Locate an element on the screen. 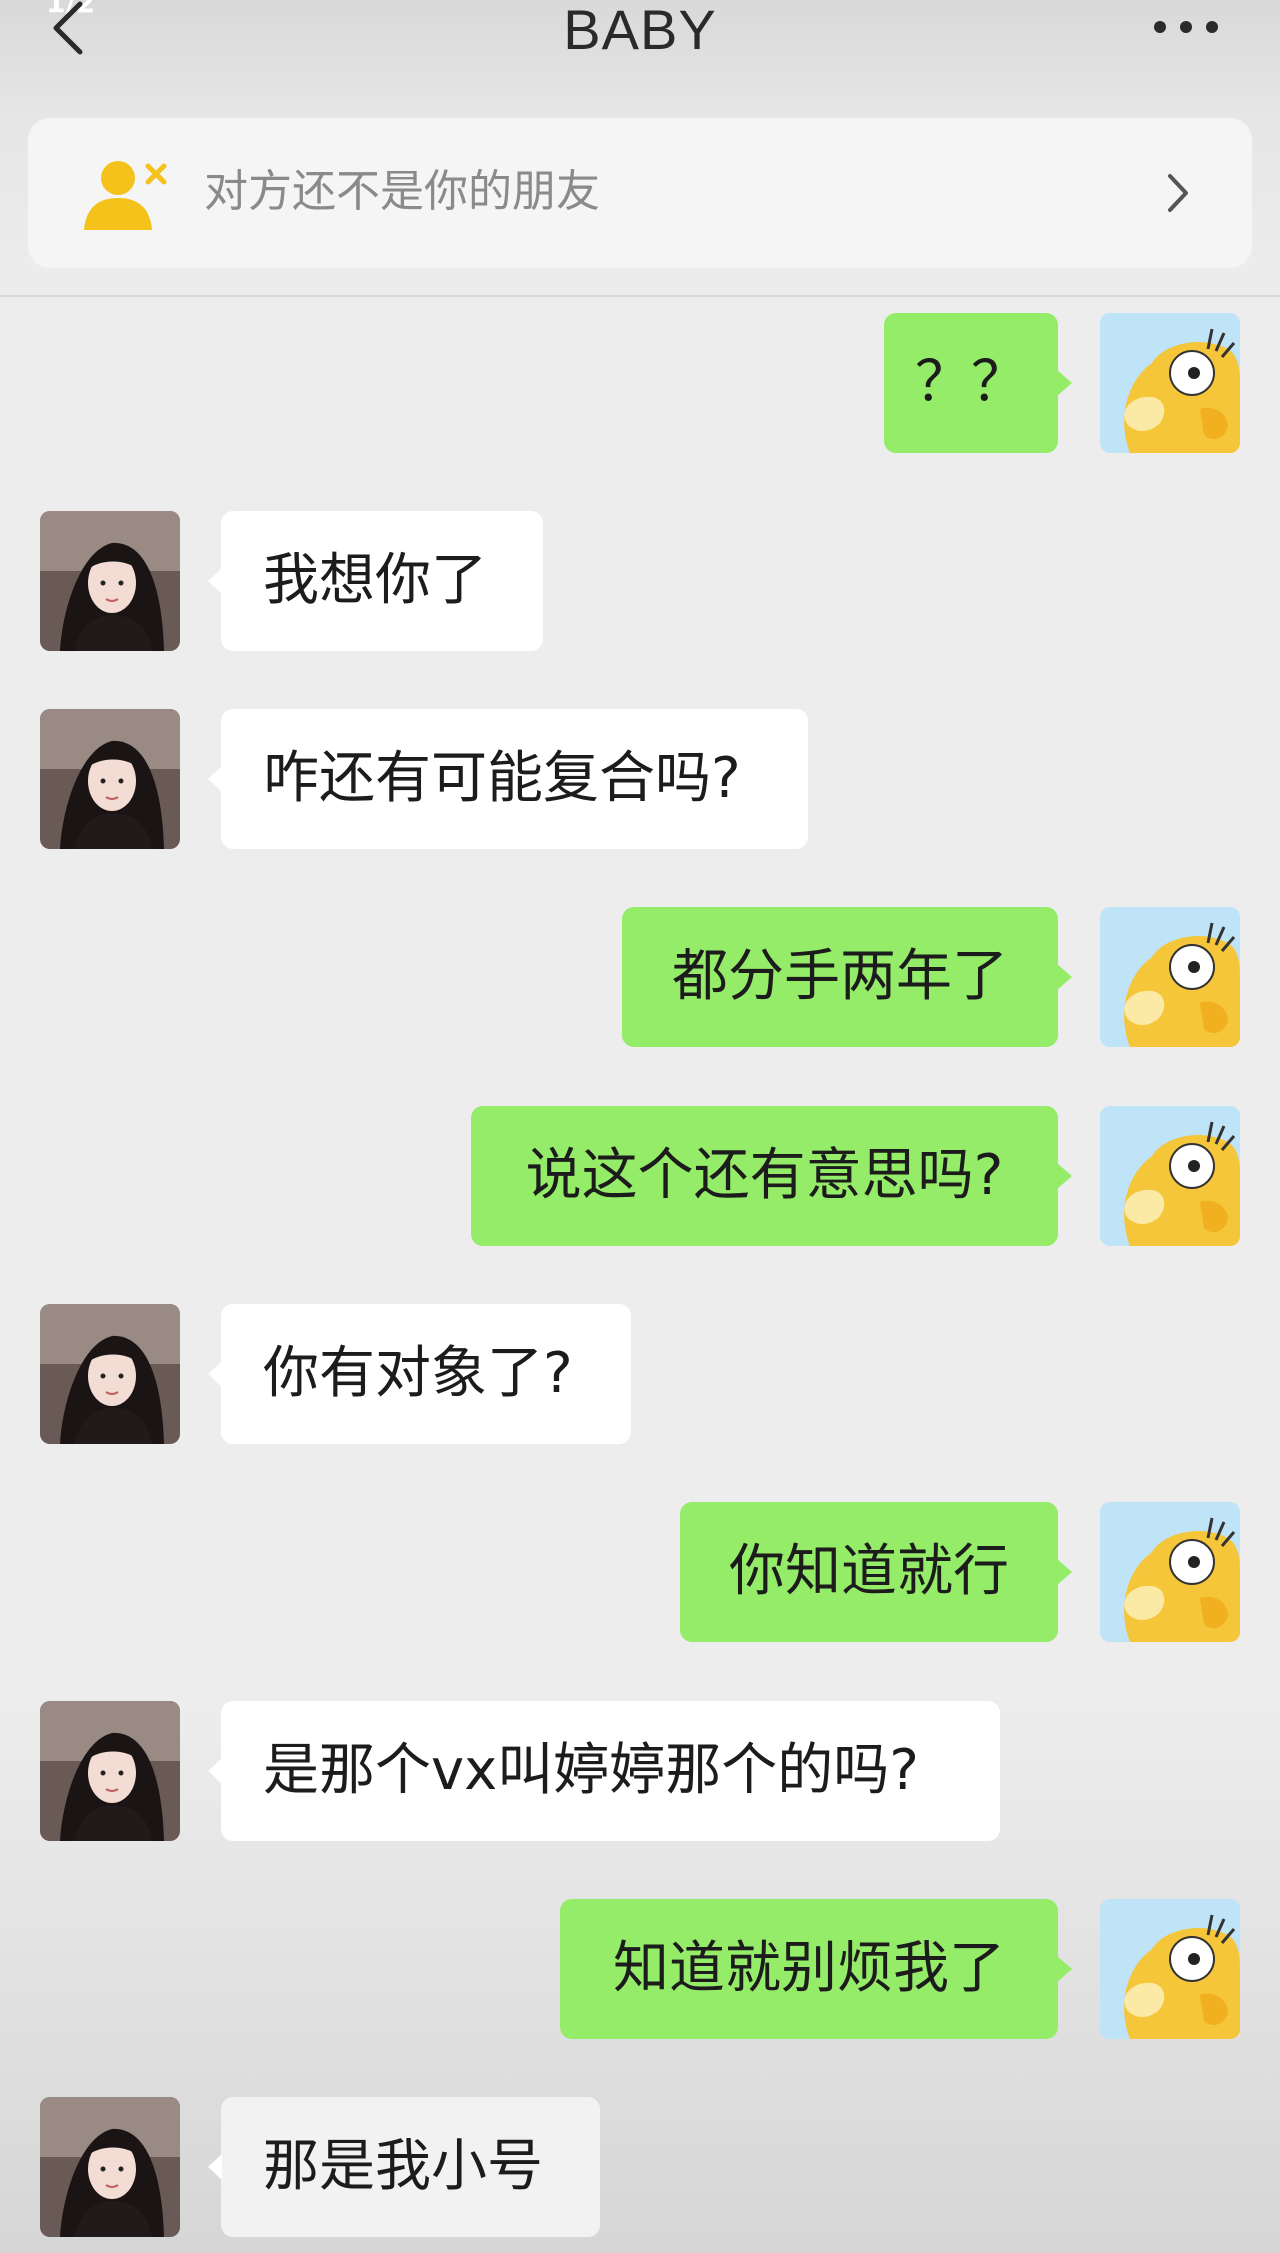 The height and width of the screenshot is (2253, 1280). message-bubble-received: 我想你了 is located at coordinates (375, 581).